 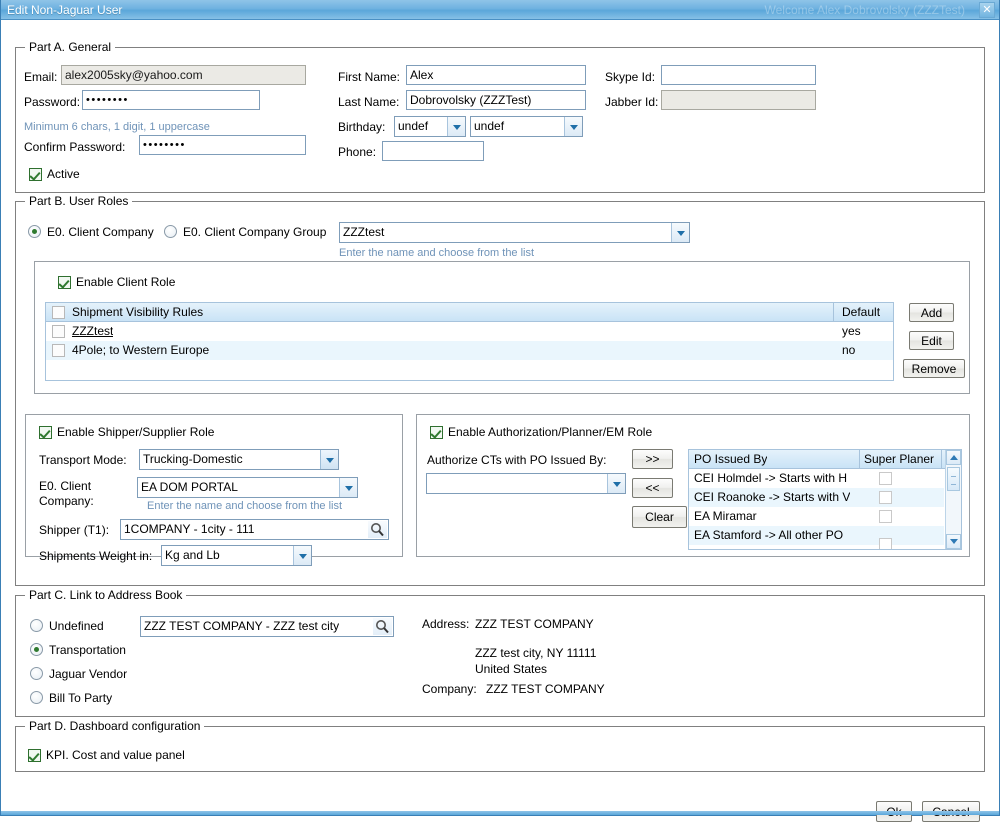 I want to click on first-name-label: First Name:, so click(x=369, y=77).